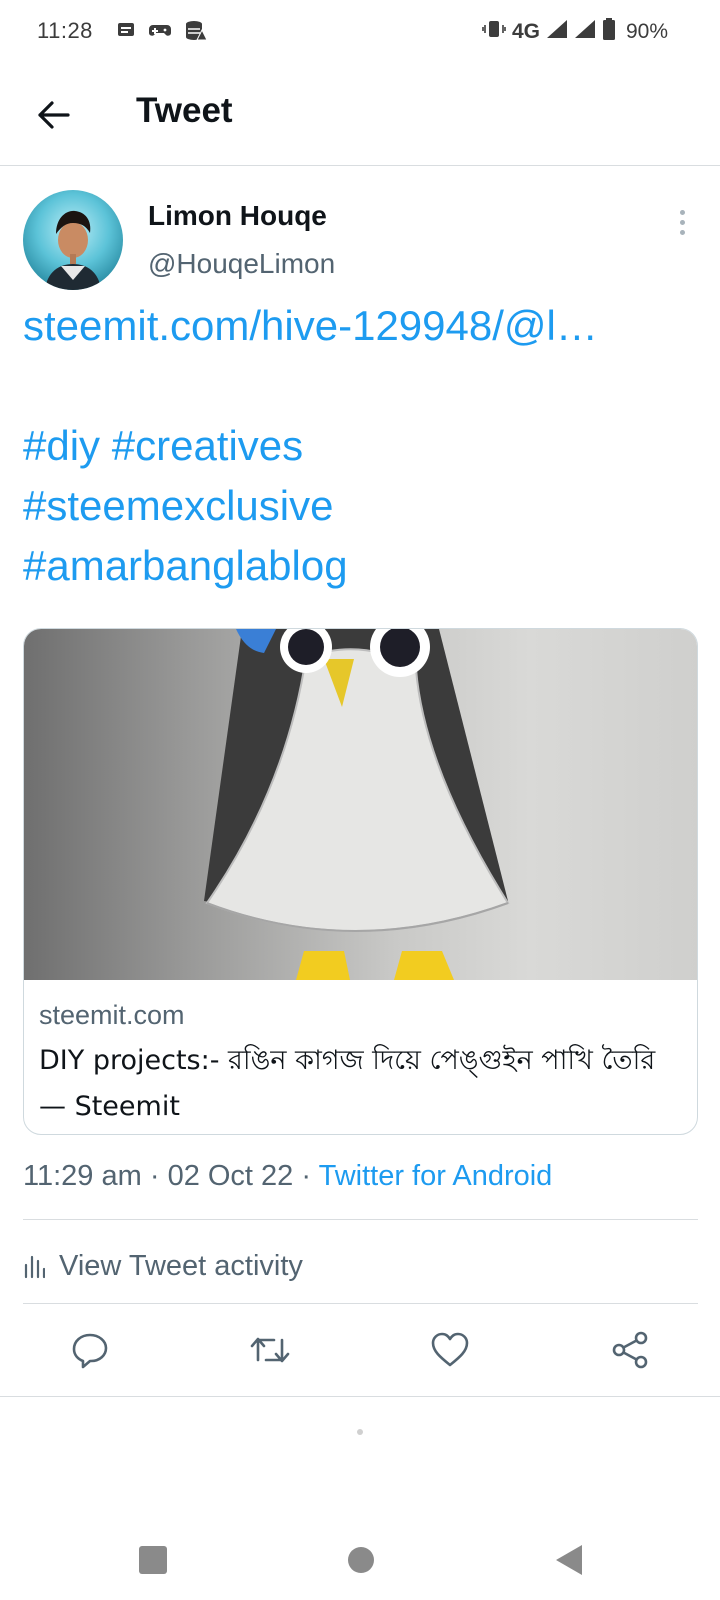 This screenshot has height=1600, width=720. I want to click on status-time: 11:28, so click(65, 30).